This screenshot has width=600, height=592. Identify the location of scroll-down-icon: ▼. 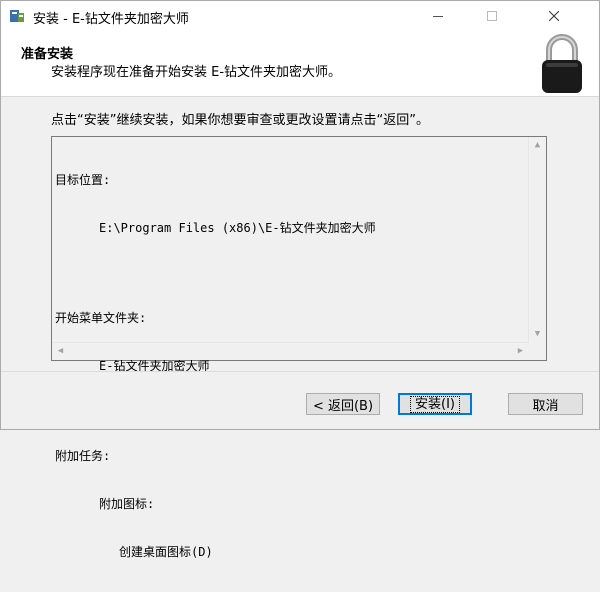
(537, 334).